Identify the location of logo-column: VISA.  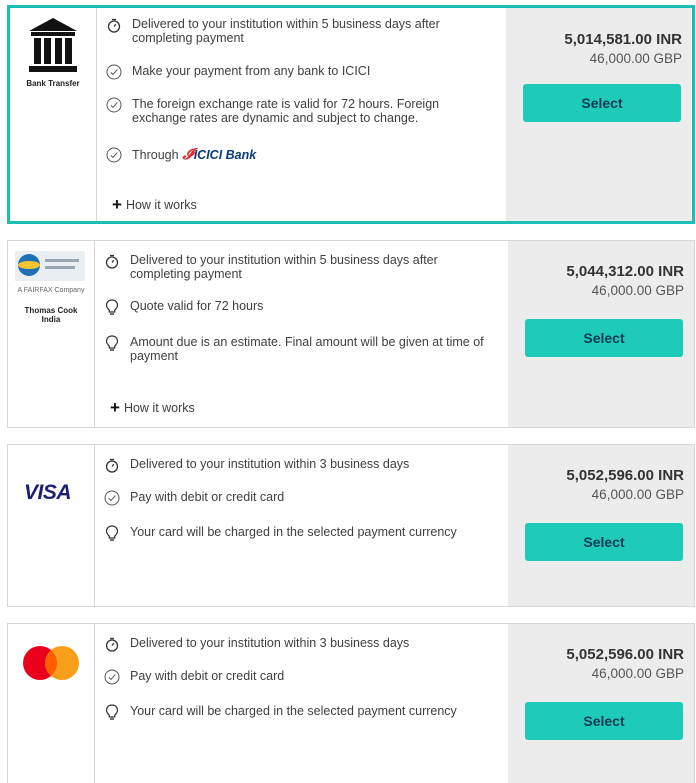
(51, 525).